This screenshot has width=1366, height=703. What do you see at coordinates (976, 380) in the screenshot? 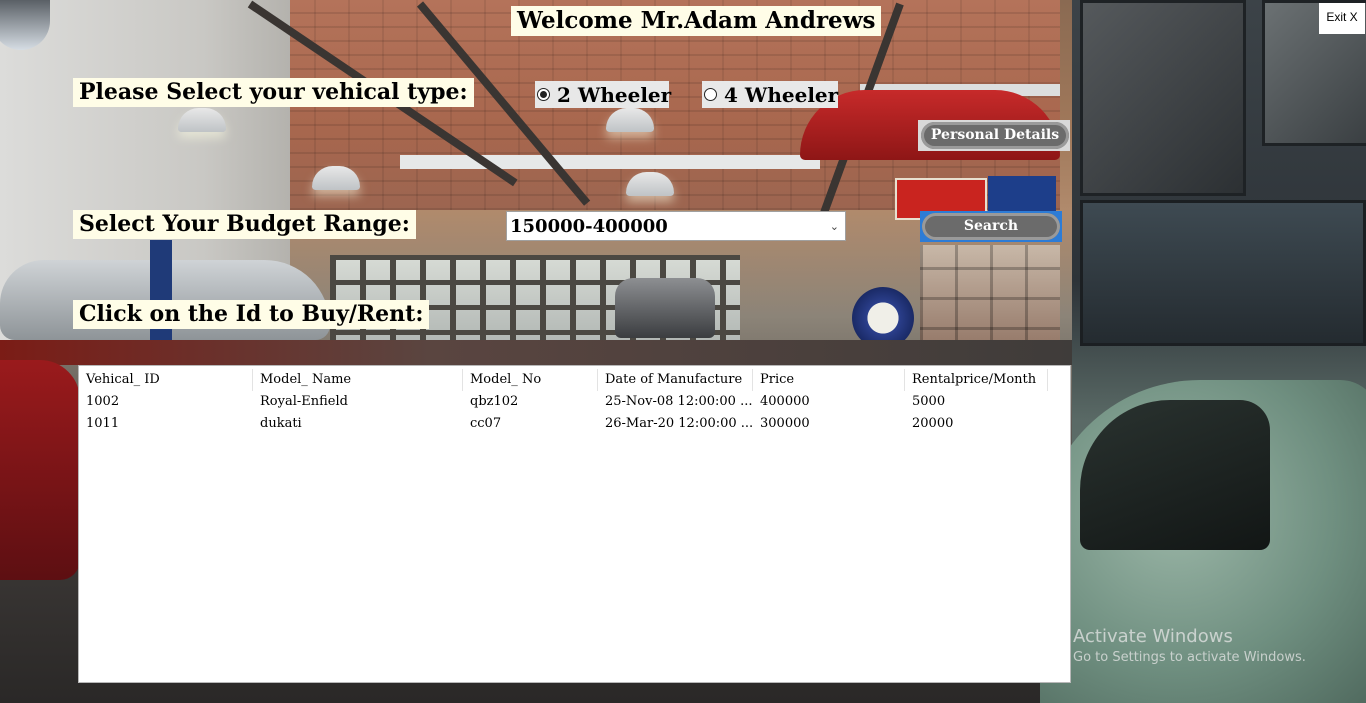
I see `column-header-rental-price: Rentalprice/Month` at bounding box center [976, 380].